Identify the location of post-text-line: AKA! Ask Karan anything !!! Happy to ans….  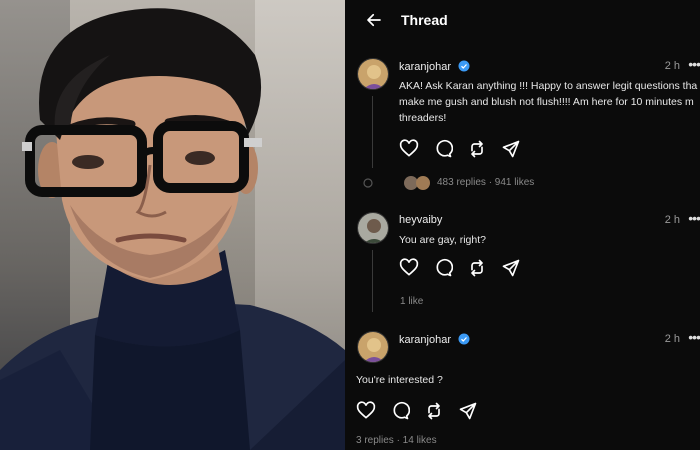
(548, 86).